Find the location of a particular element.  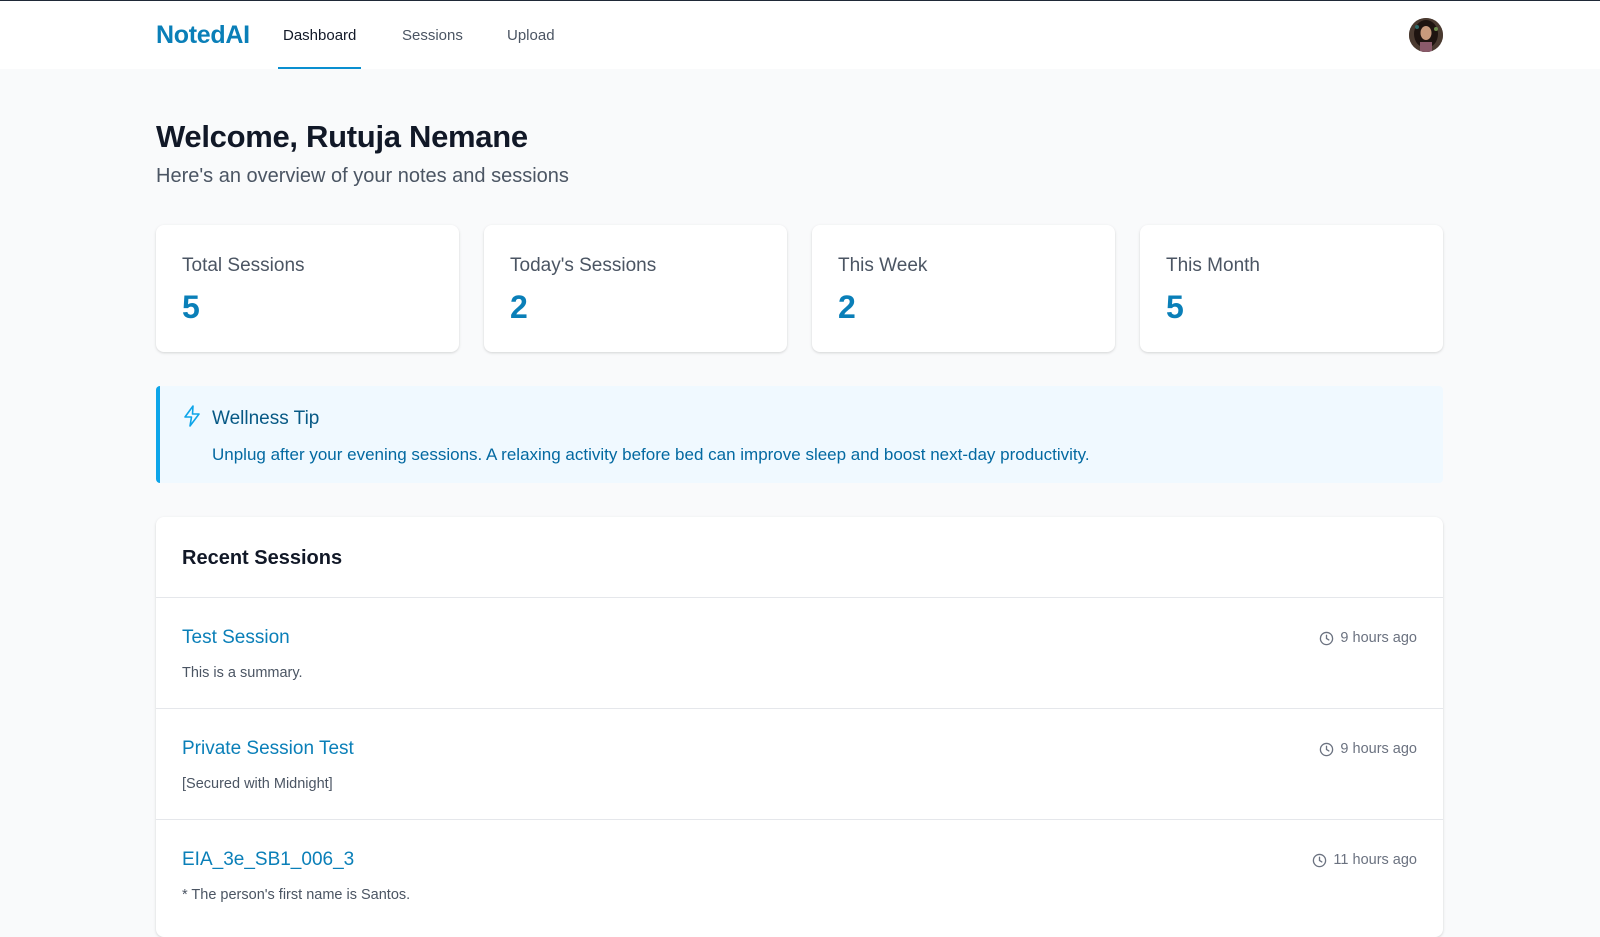

top-navbar: NotedAI Dashboard Sessions Upload is located at coordinates (800, 35).